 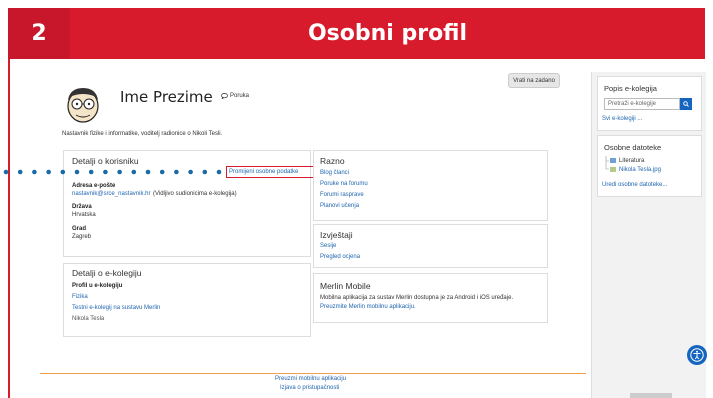 I want to click on misc-link: Poruke na forumu, so click(x=344, y=184).